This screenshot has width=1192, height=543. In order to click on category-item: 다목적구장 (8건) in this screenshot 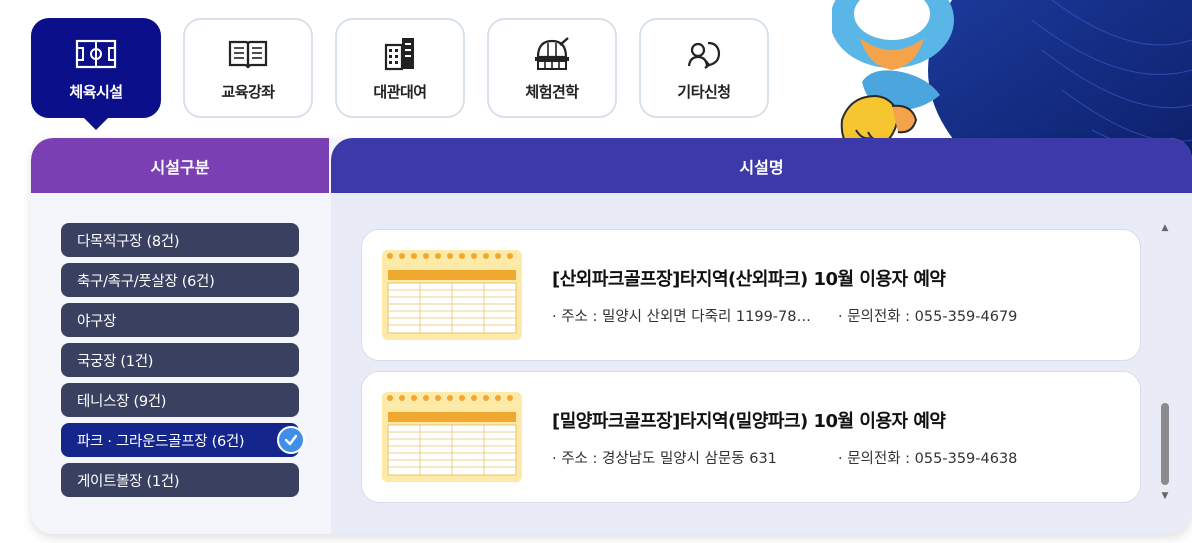, I will do `click(180, 240)`.